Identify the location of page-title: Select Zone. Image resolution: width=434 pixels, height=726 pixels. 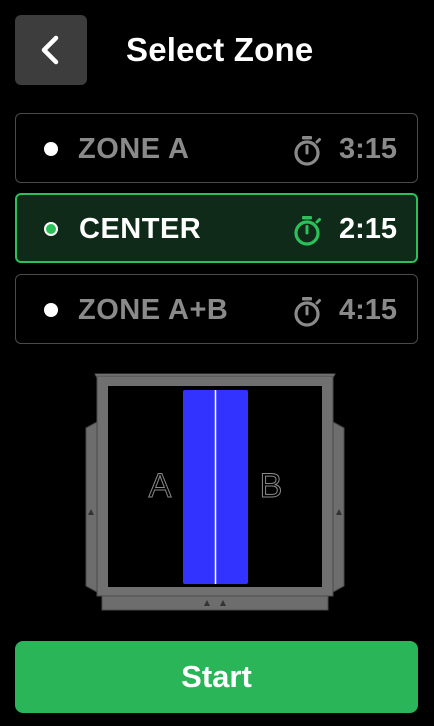
(220, 49).